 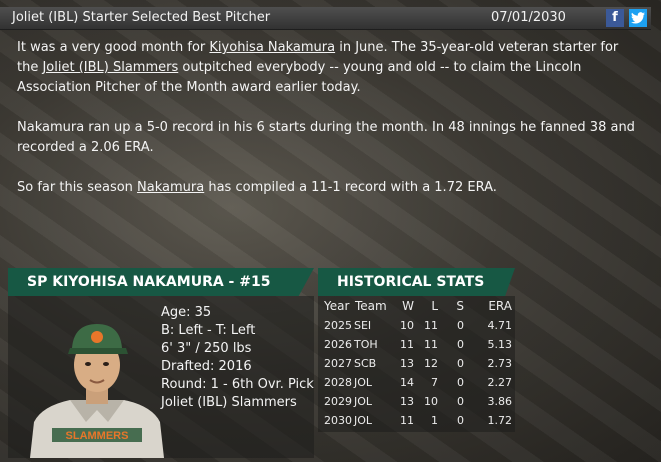 What do you see at coordinates (338, 344) in the screenshot?
I see `cell-year: 2026` at bounding box center [338, 344].